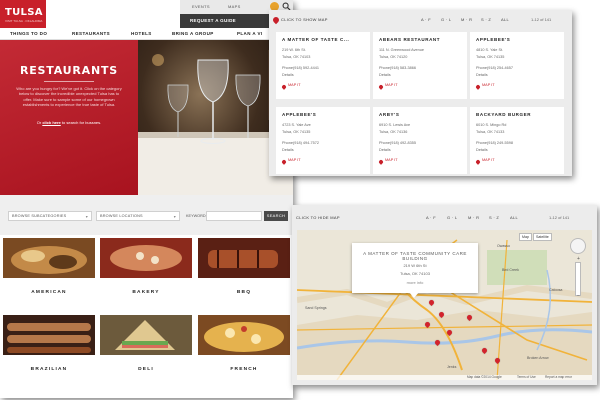 This screenshot has height=400, width=600. Describe the element at coordinates (558, 377) in the screenshot. I see `report-error-link: Report a map error` at that location.